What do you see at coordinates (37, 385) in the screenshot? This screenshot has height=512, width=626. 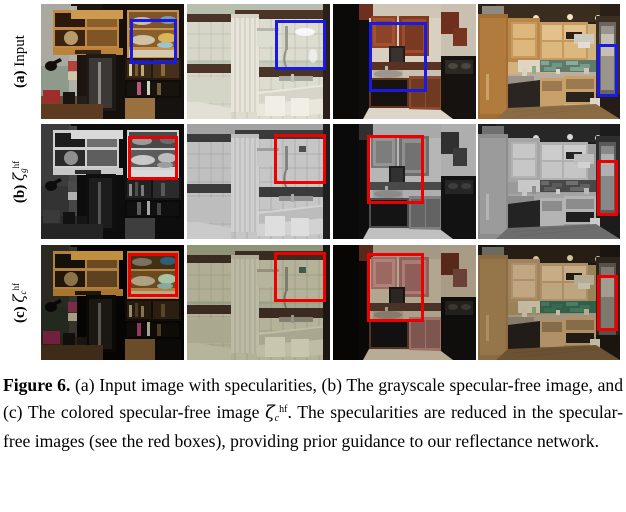 I see `caption-figure-number: Figure 6.` at bounding box center [37, 385].